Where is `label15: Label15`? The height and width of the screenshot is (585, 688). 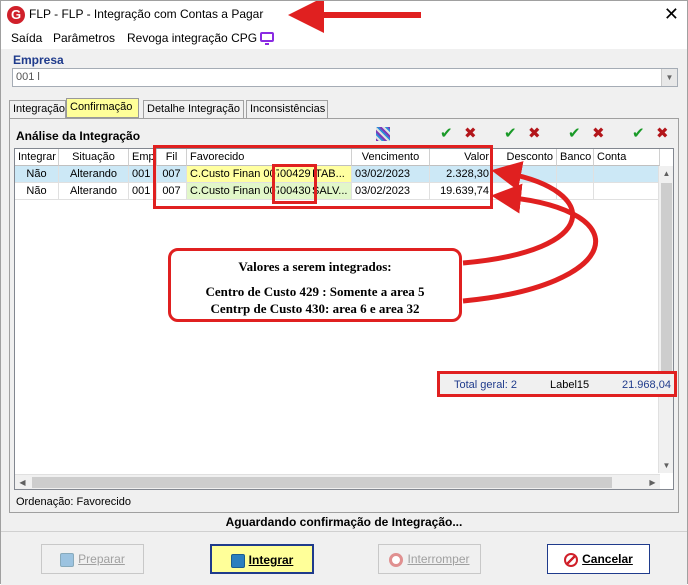 label15: Label15 is located at coordinates (570, 385).